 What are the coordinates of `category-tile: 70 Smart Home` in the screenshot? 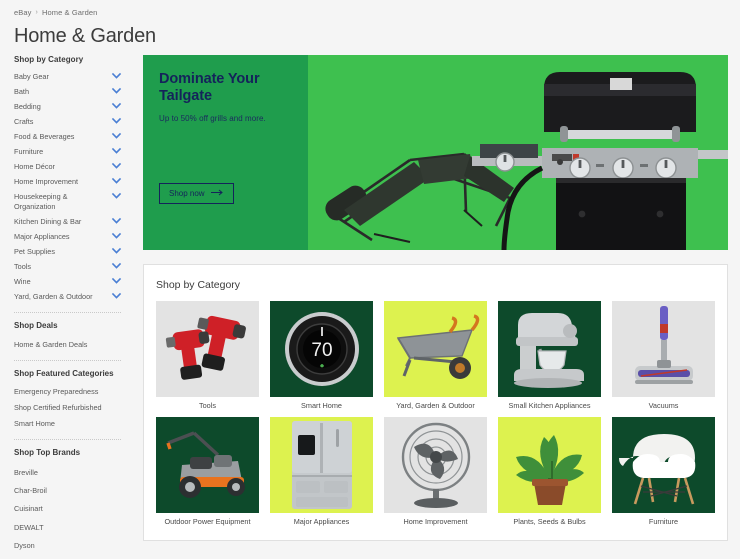 It's located at (321, 356).